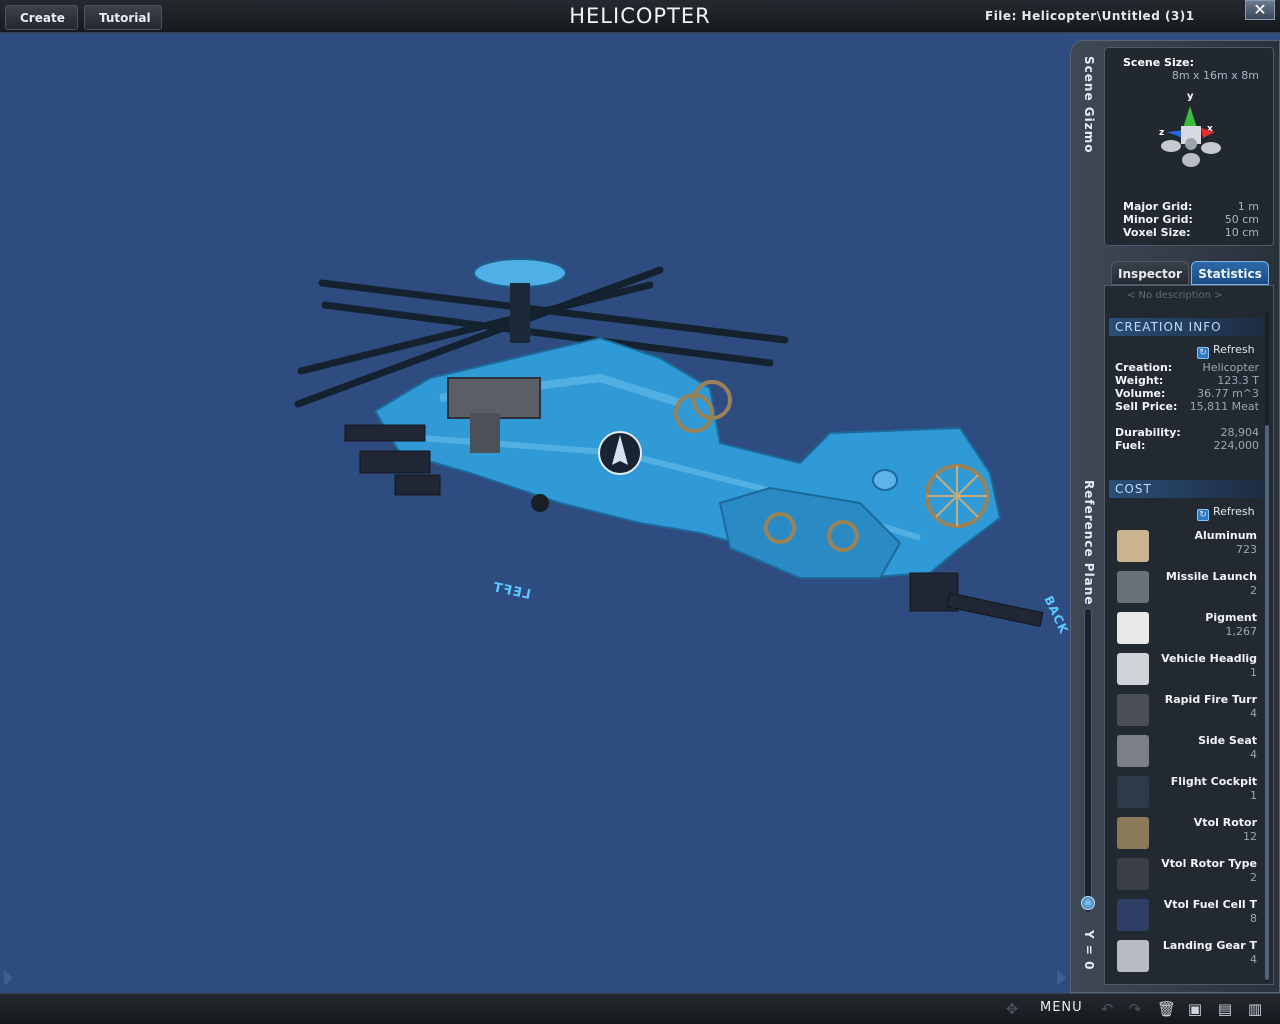 The width and height of the screenshot is (1280, 1024). Describe the element at coordinates (8, 978) in the screenshot. I see `viewport-left-arrow-icon` at that location.